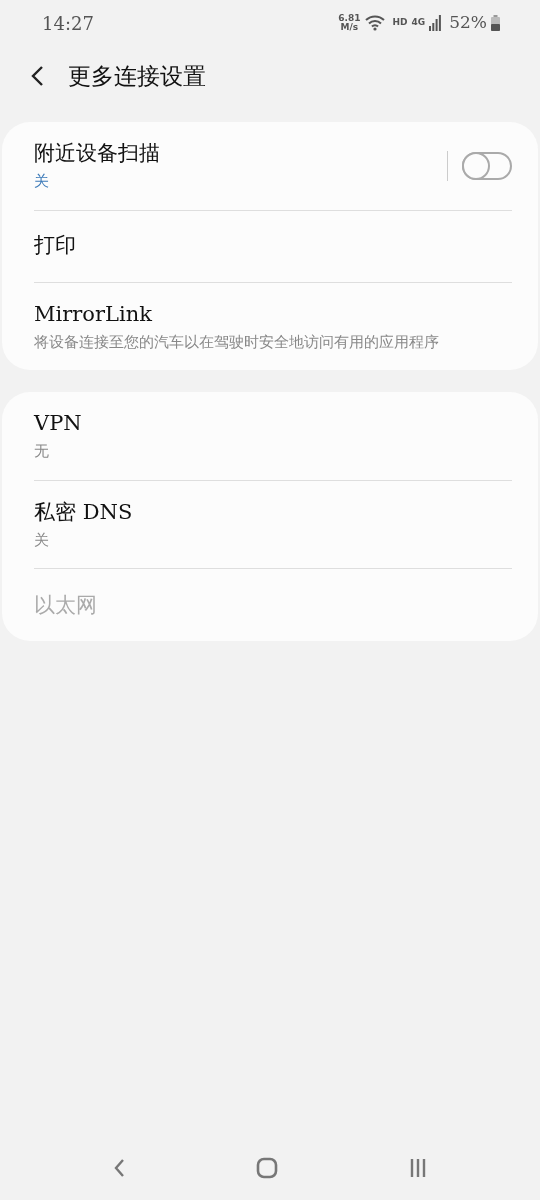  Describe the element at coordinates (68, 23) in the screenshot. I see `status-time: 14:27` at that location.